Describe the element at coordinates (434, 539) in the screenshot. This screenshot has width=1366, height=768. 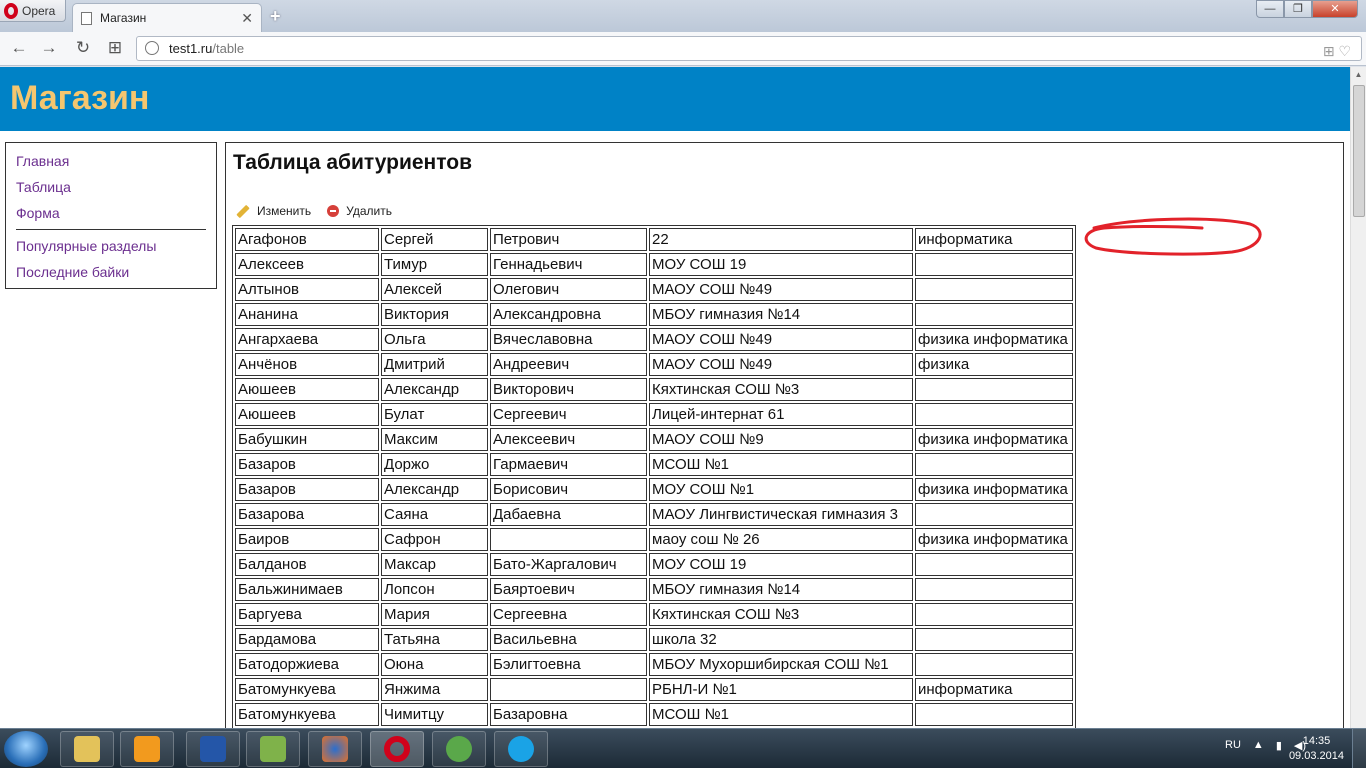
I see `name-cell: Сафрон` at that location.